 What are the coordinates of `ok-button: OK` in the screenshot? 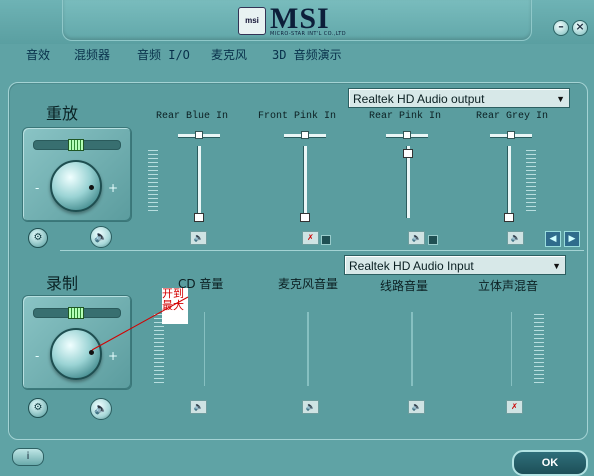 It's located at (550, 463).